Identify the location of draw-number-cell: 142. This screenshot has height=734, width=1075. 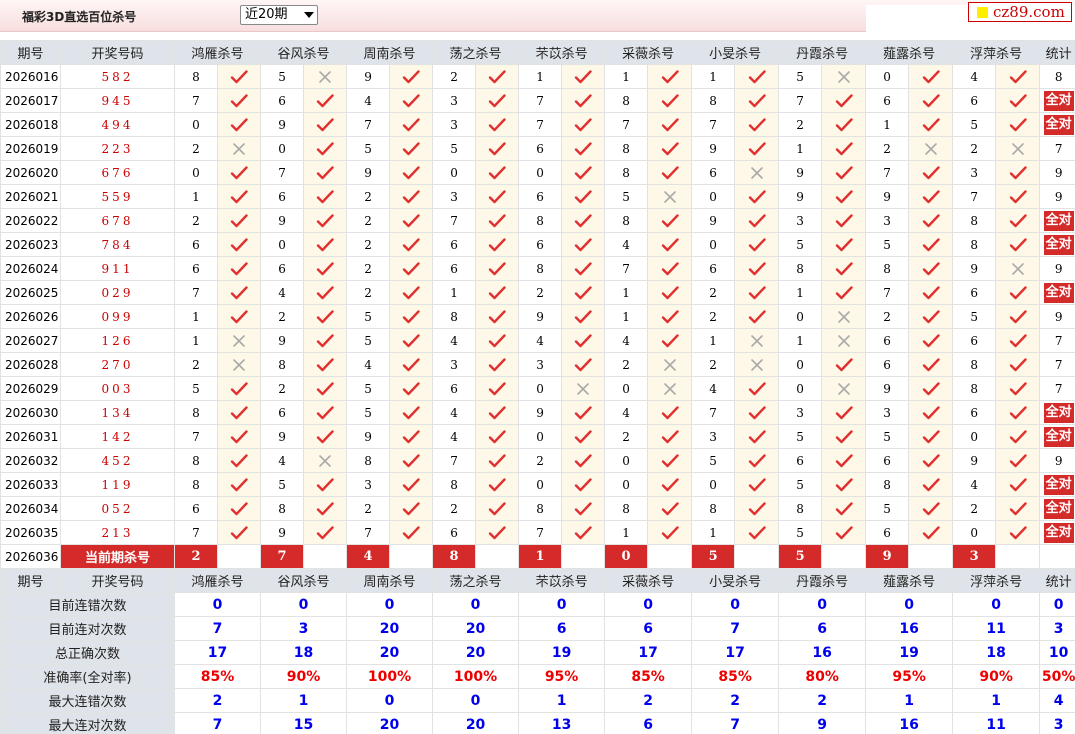
(117, 436).